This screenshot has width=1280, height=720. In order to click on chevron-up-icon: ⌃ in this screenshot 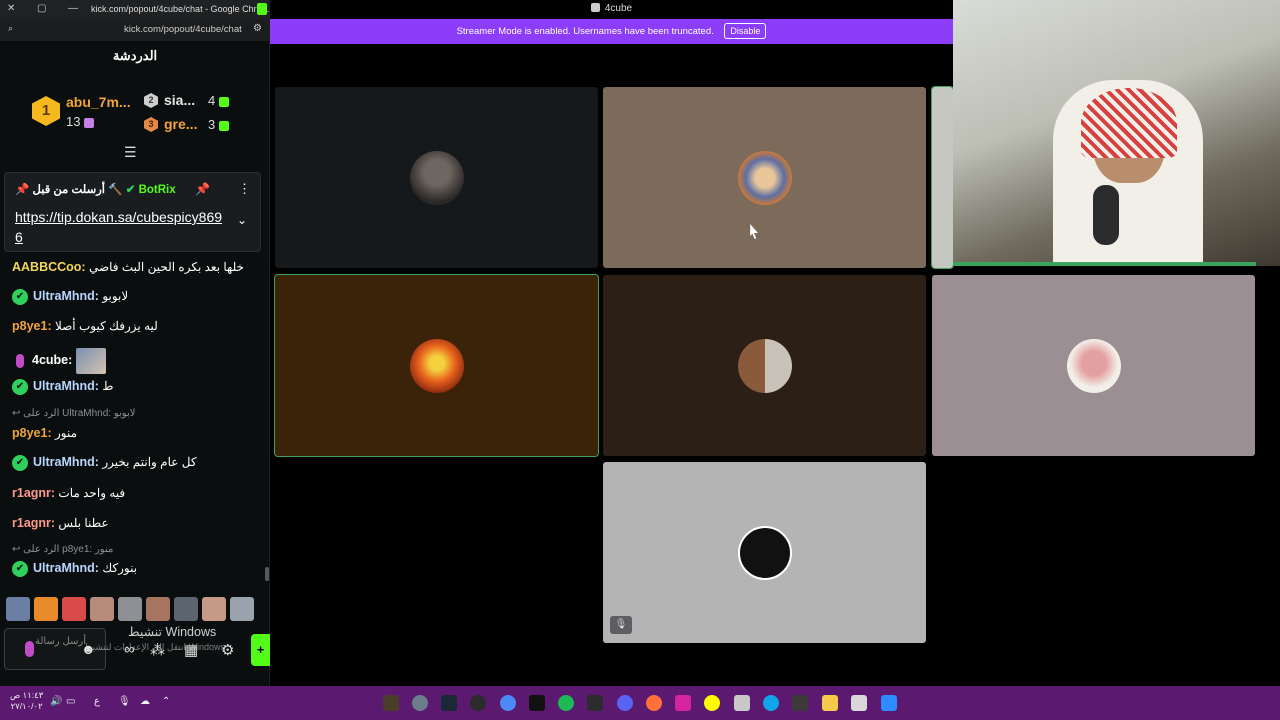, I will do `click(166, 701)`.